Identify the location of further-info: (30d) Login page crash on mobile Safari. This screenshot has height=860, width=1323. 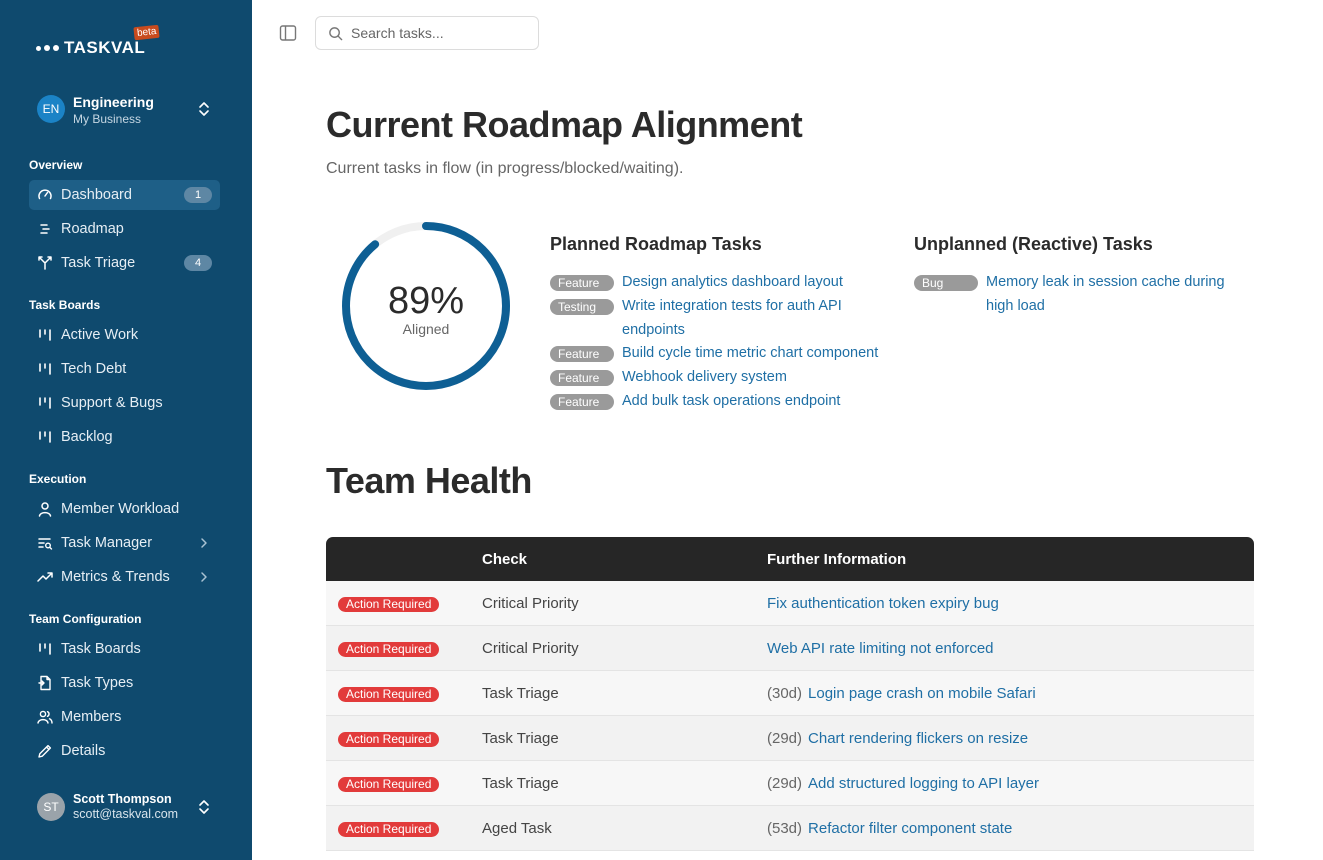
(901, 693).